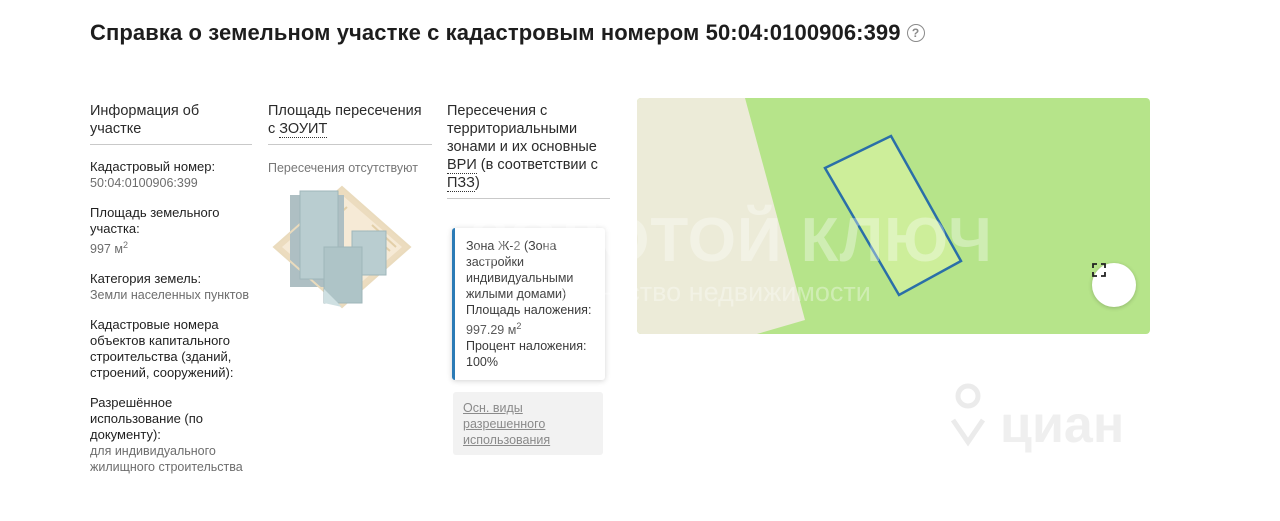 This screenshot has height=521, width=1280. I want to click on zouit-abbr: ЗОУИТ, so click(303, 129).